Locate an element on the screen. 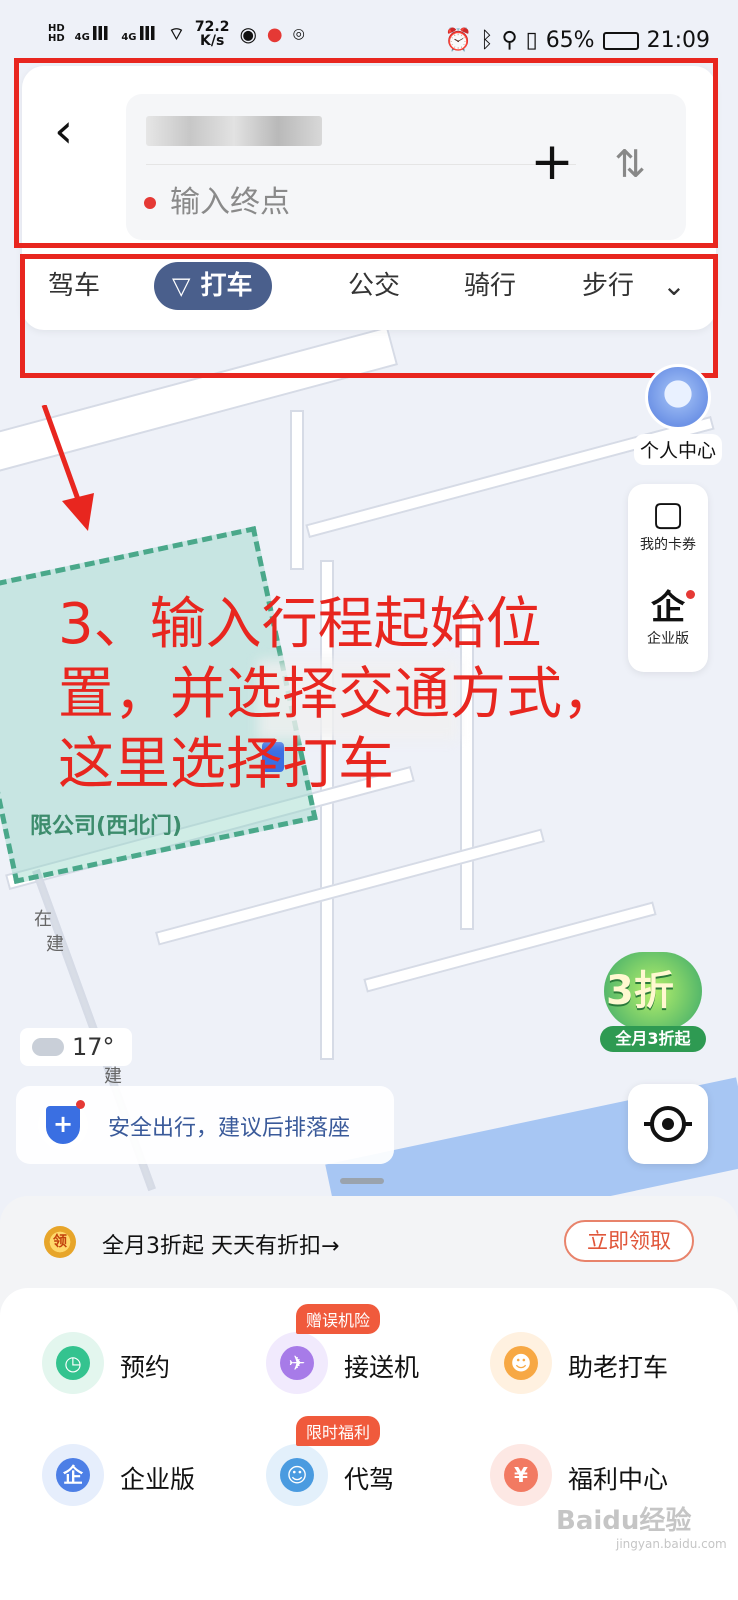 Image resolution: width=738 pixels, height=1600 pixels. service-label: 企业版 is located at coordinates (158, 1479).